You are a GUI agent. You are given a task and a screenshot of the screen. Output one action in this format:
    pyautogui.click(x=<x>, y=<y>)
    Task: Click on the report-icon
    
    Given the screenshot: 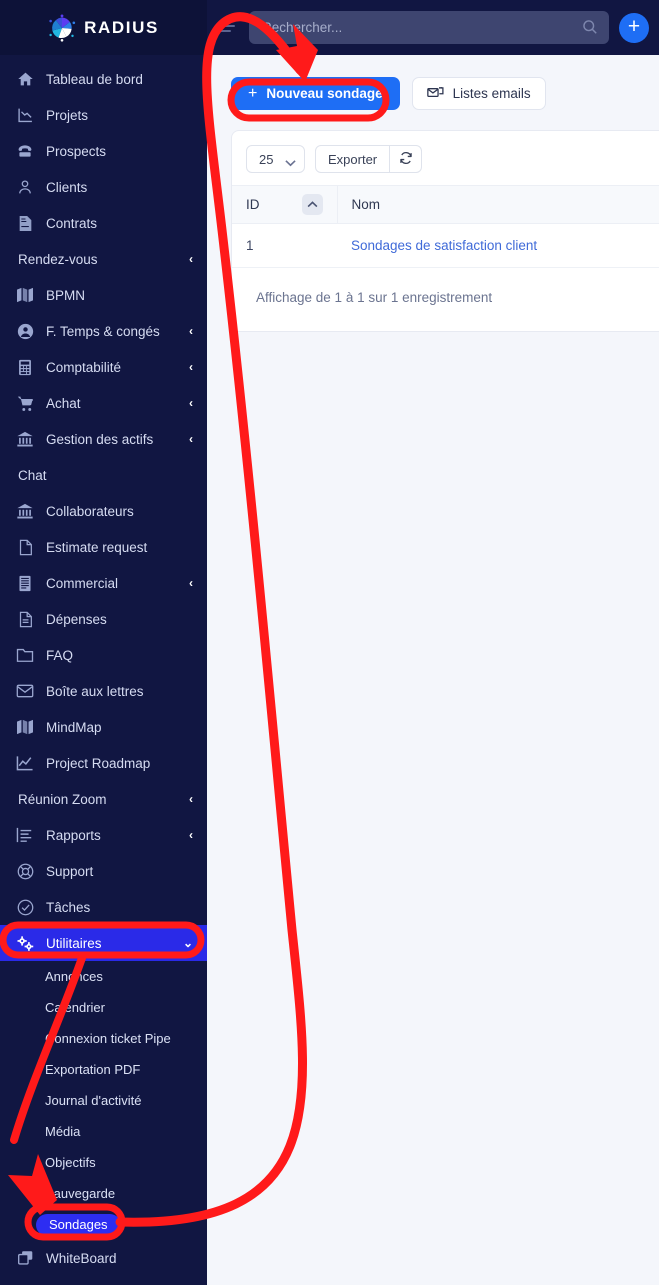 What is the action you would take?
    pyautogui.click(x=25, y=835)
    